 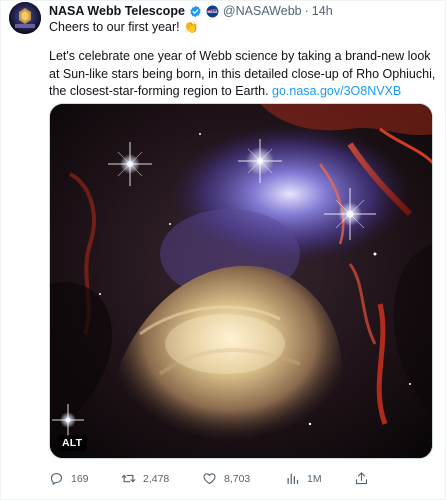 I want to click on tweet-actions: 169 2,478 8,703 1M, so click(x=245, y=480).